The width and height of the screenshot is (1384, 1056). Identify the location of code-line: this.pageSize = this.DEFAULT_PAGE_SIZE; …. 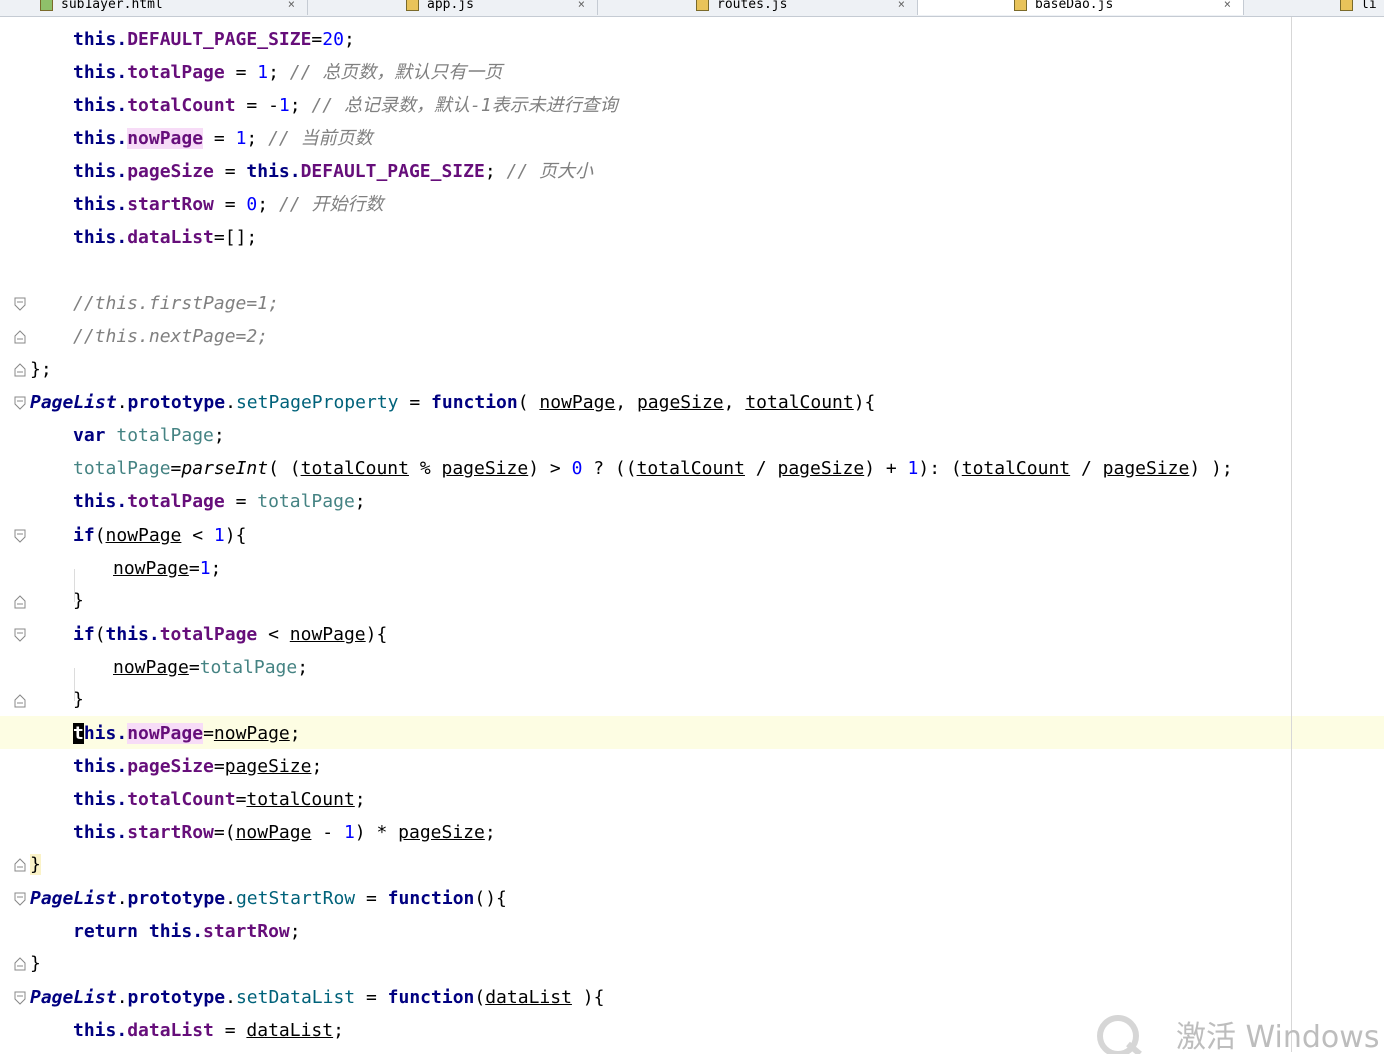
(333, 171).